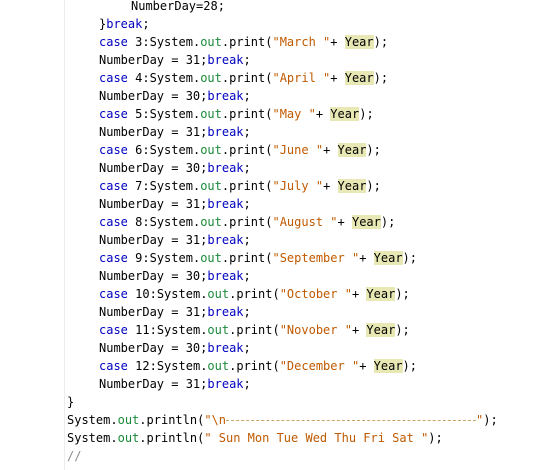 This screenshot has height=470, width=534. Describe the element at coordinates (71, 402) in the screenshot. I see `code-line: }` at that location.